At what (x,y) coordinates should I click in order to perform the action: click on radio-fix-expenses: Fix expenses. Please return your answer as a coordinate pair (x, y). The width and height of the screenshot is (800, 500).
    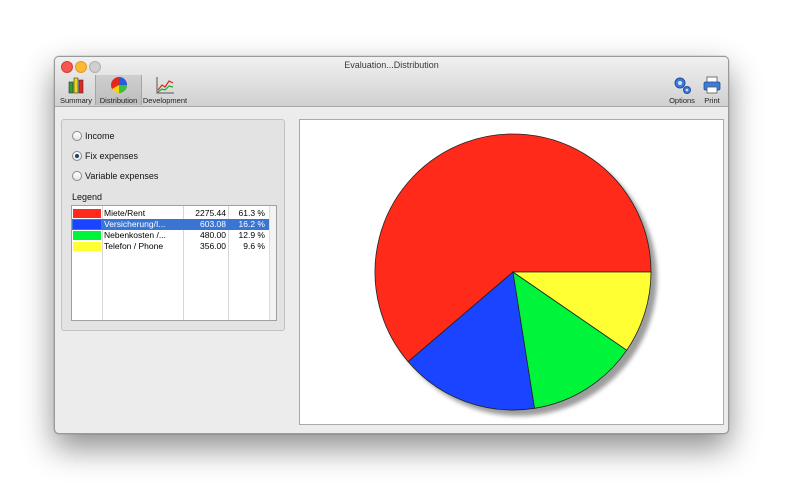
    Looking at the image, I should click on (105, 156).